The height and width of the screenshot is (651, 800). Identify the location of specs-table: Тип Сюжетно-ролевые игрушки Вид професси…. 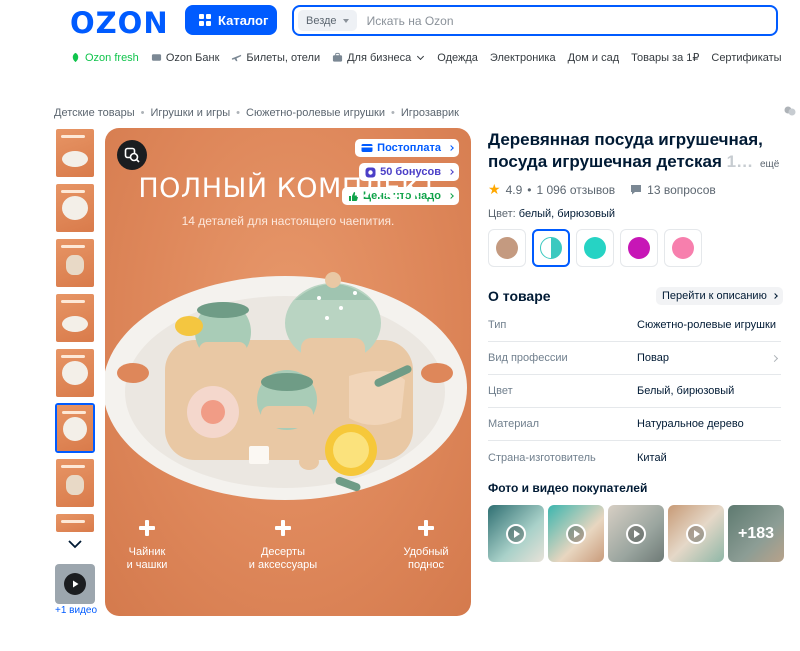
(634, 391).